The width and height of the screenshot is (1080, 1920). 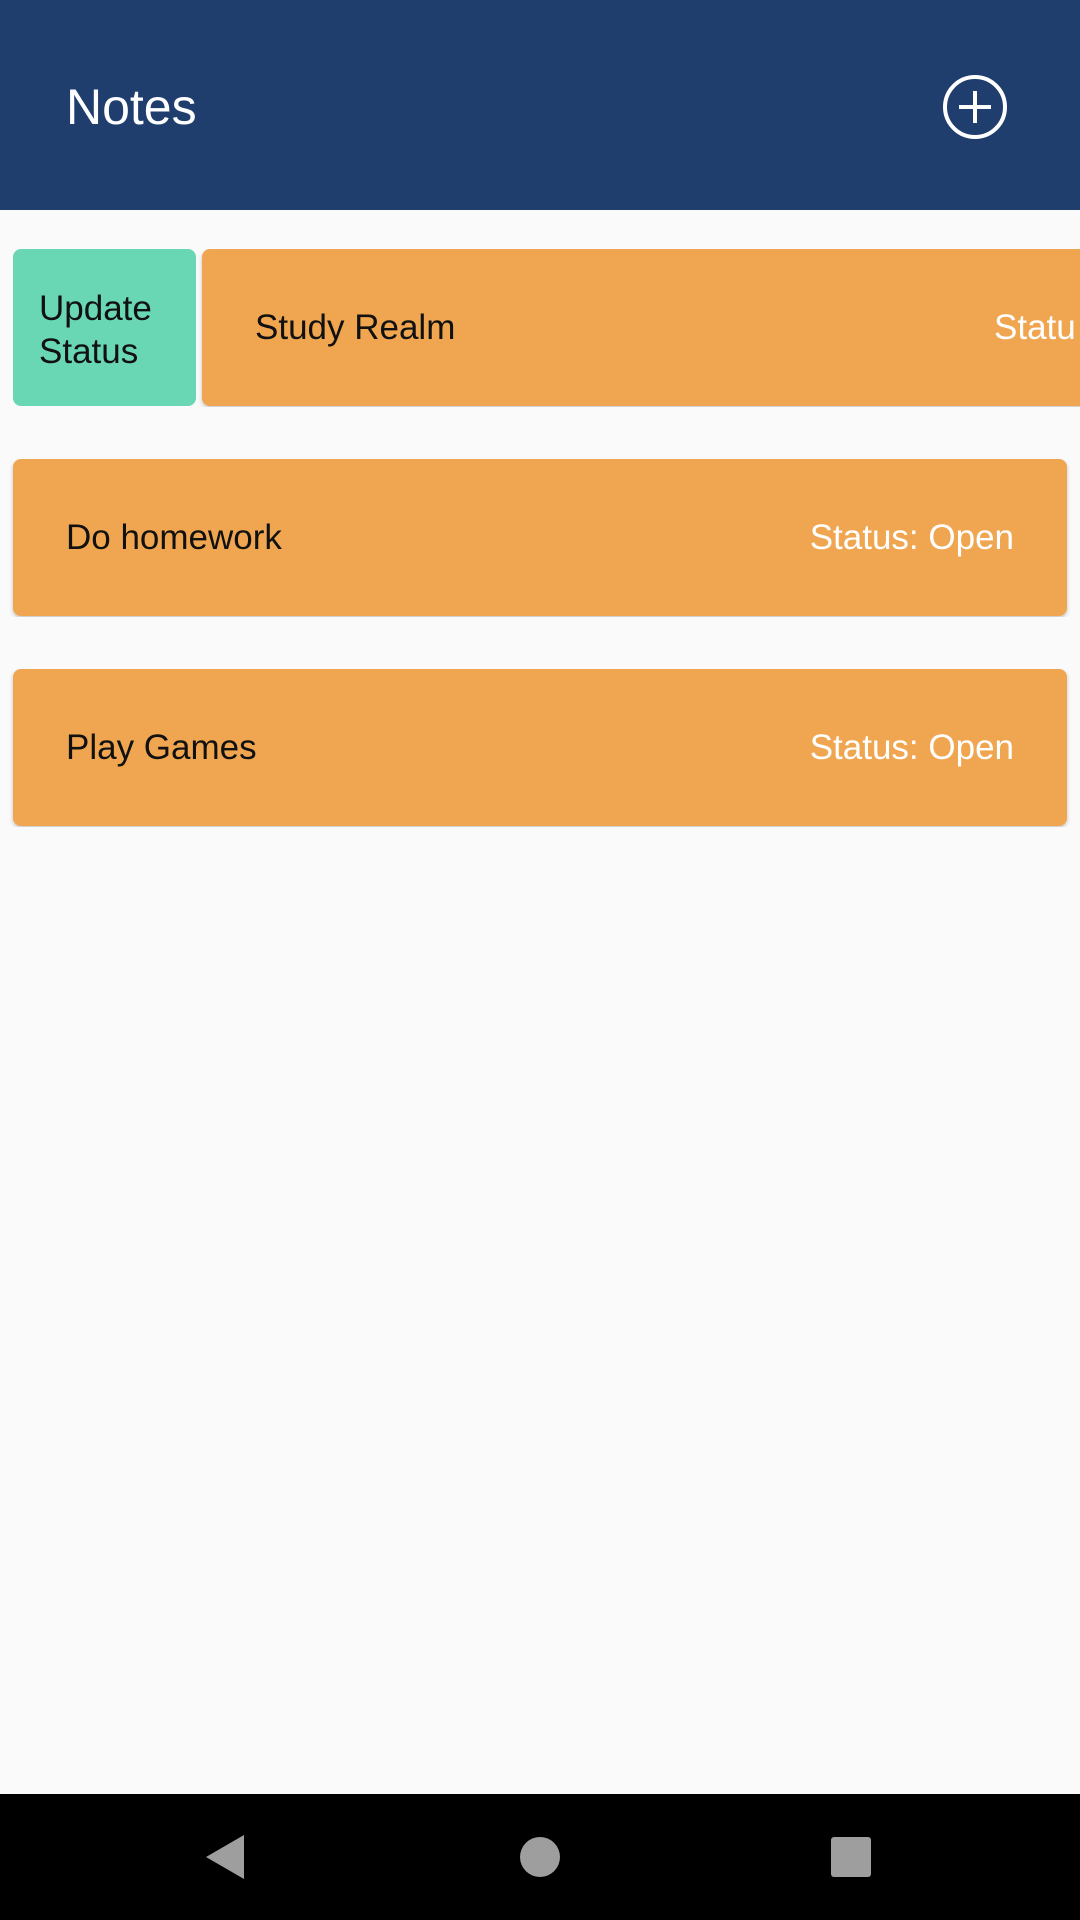 What do you see at coordinates (355, 327) in the screenshot?
I see `note-title: Study Realm` at bounding box center [355, 327].